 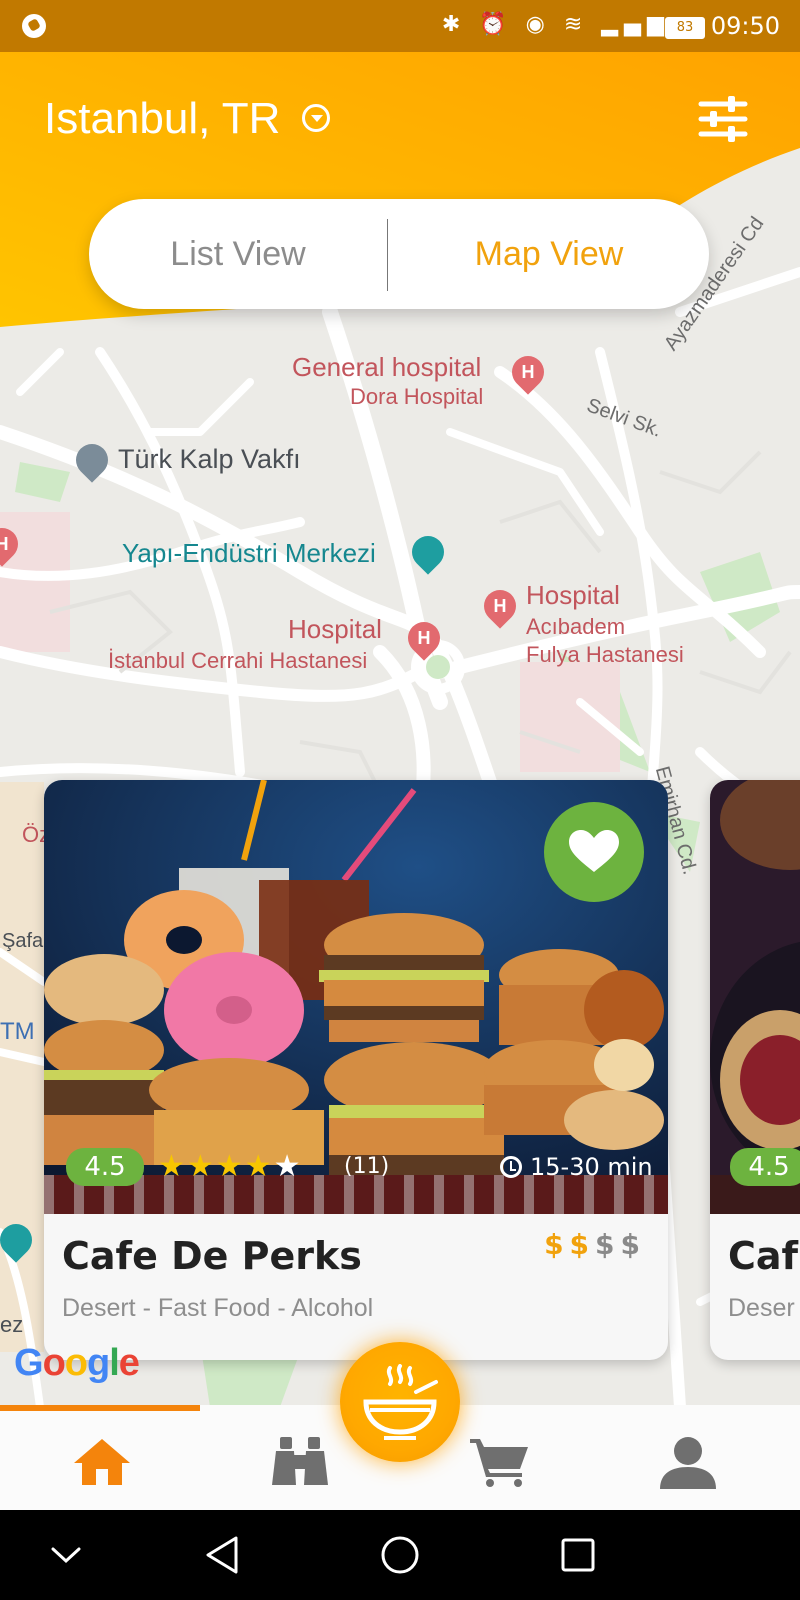 I want to click on map-label: Yapı-Endüstri Merkezi, so click(x=249, y=553).